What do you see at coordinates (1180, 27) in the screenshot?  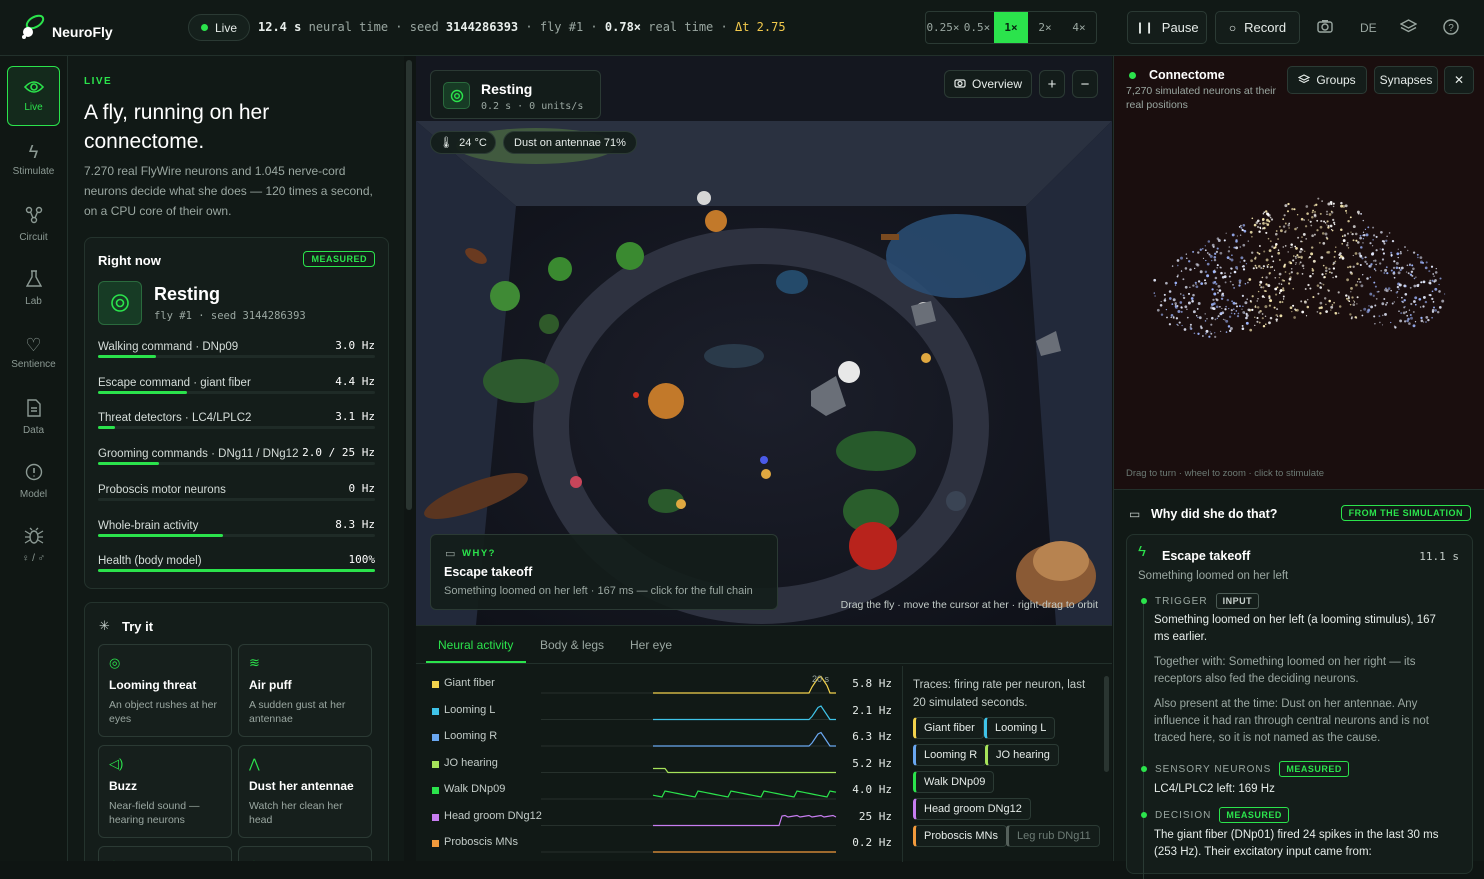 I see `pause-label: Pause` at bounding box center [1180, 27].